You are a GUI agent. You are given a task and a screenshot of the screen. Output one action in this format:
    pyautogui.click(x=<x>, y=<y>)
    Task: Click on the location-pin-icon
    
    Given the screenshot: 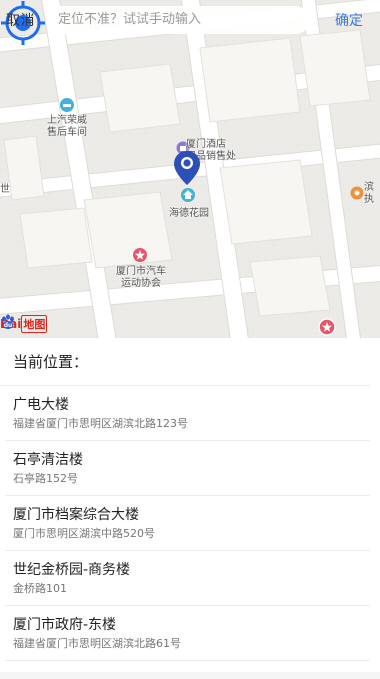 What is the action you would take?
    pyautogui.click(x=187, y=168)
    